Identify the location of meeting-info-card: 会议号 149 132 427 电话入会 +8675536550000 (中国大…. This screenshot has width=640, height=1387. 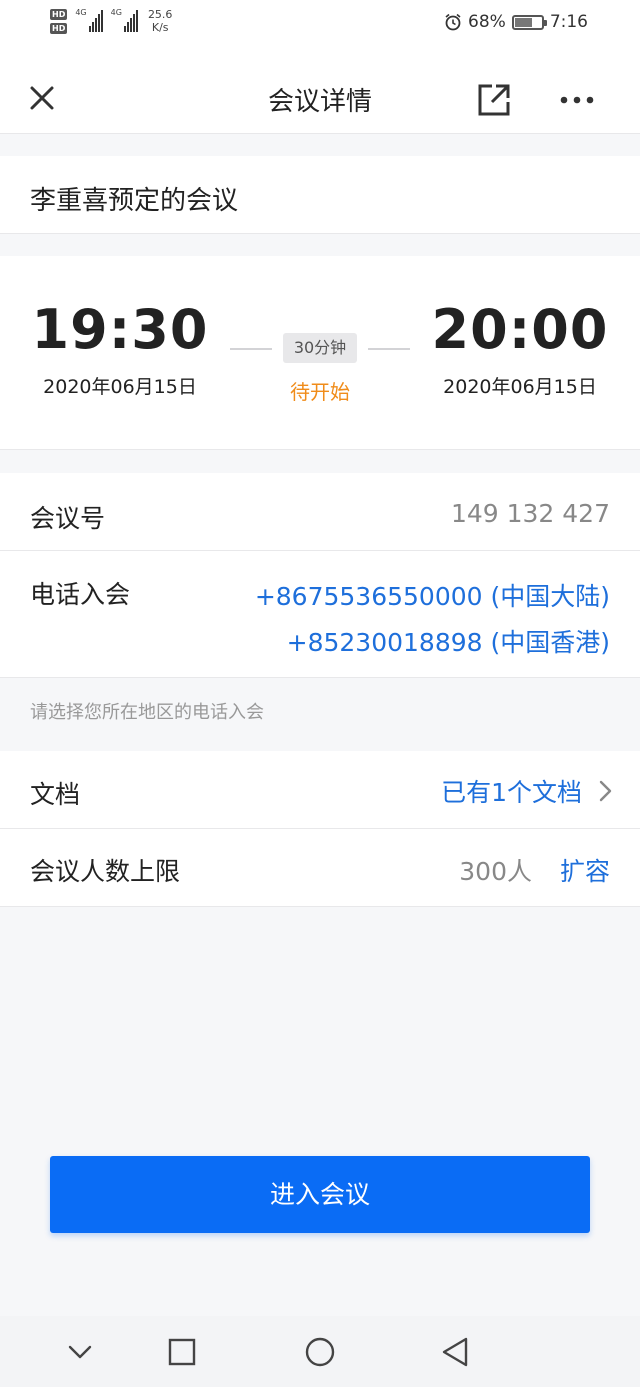
(320, 575).